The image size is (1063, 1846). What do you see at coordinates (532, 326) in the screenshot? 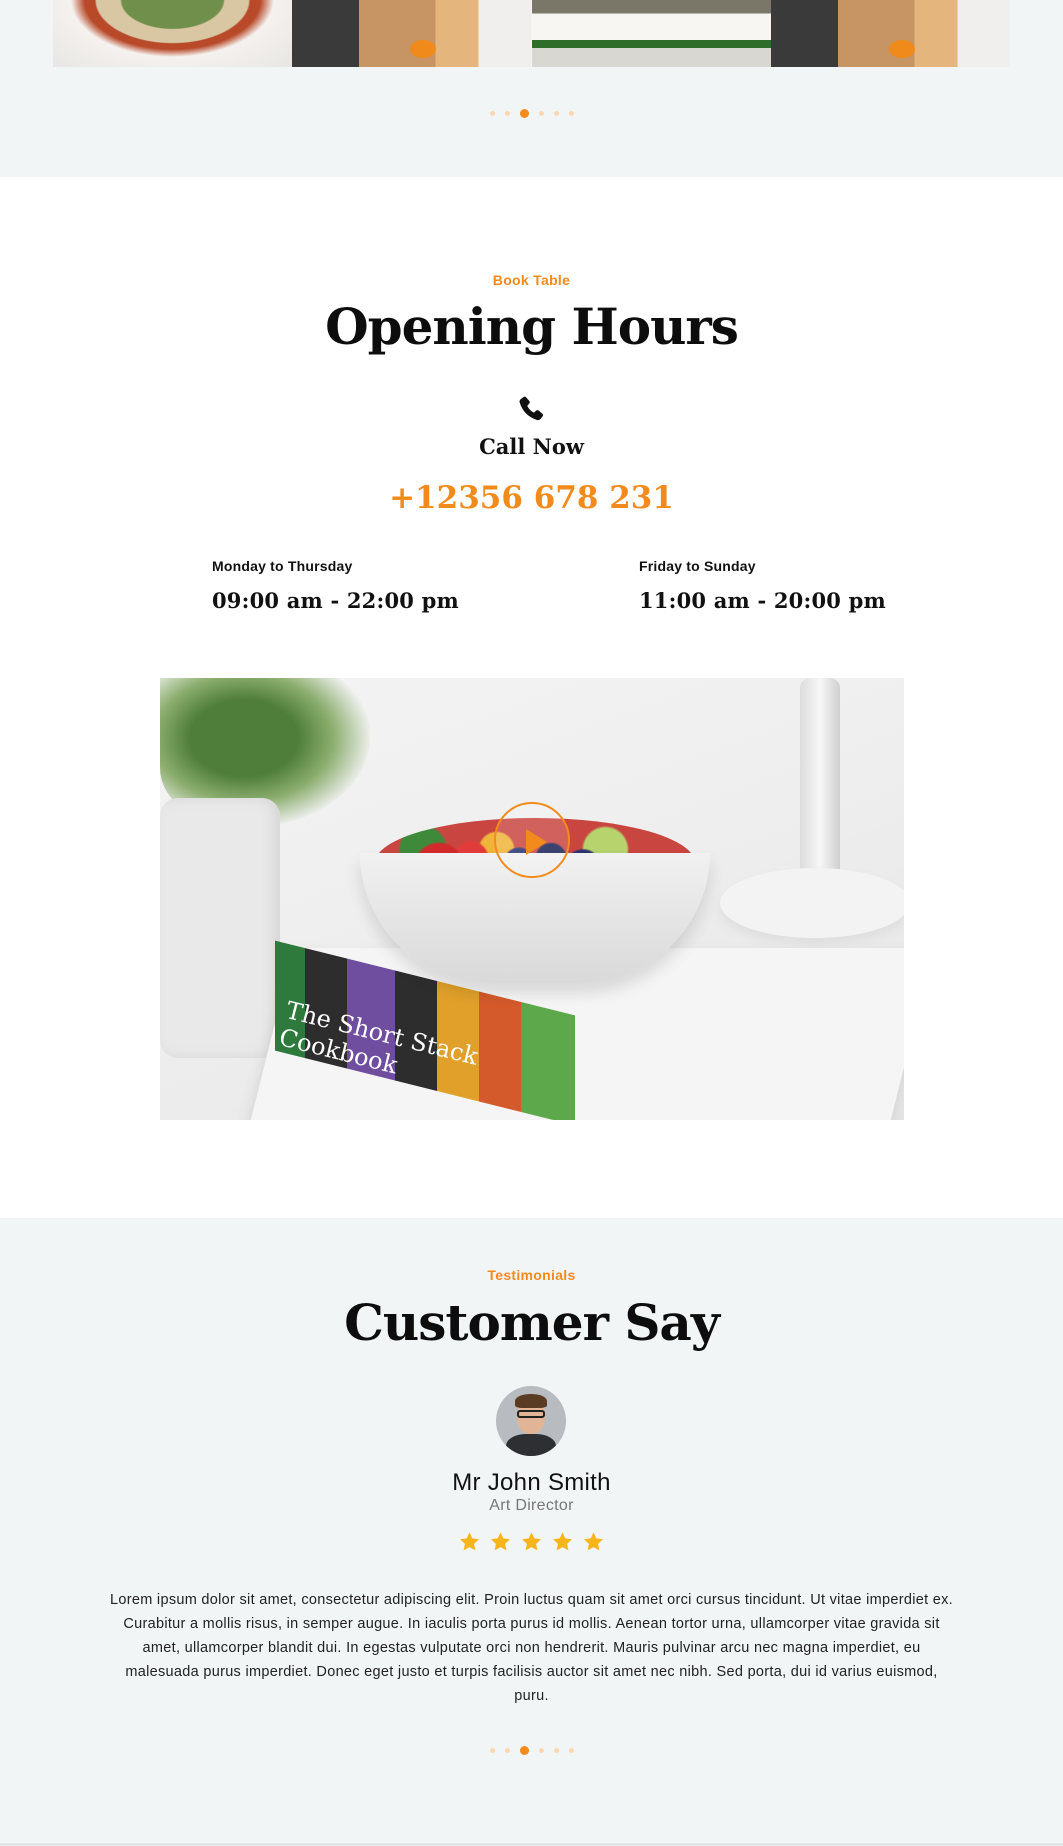
I see `section-title: Opening Hours` at bounding box center [532, 326].